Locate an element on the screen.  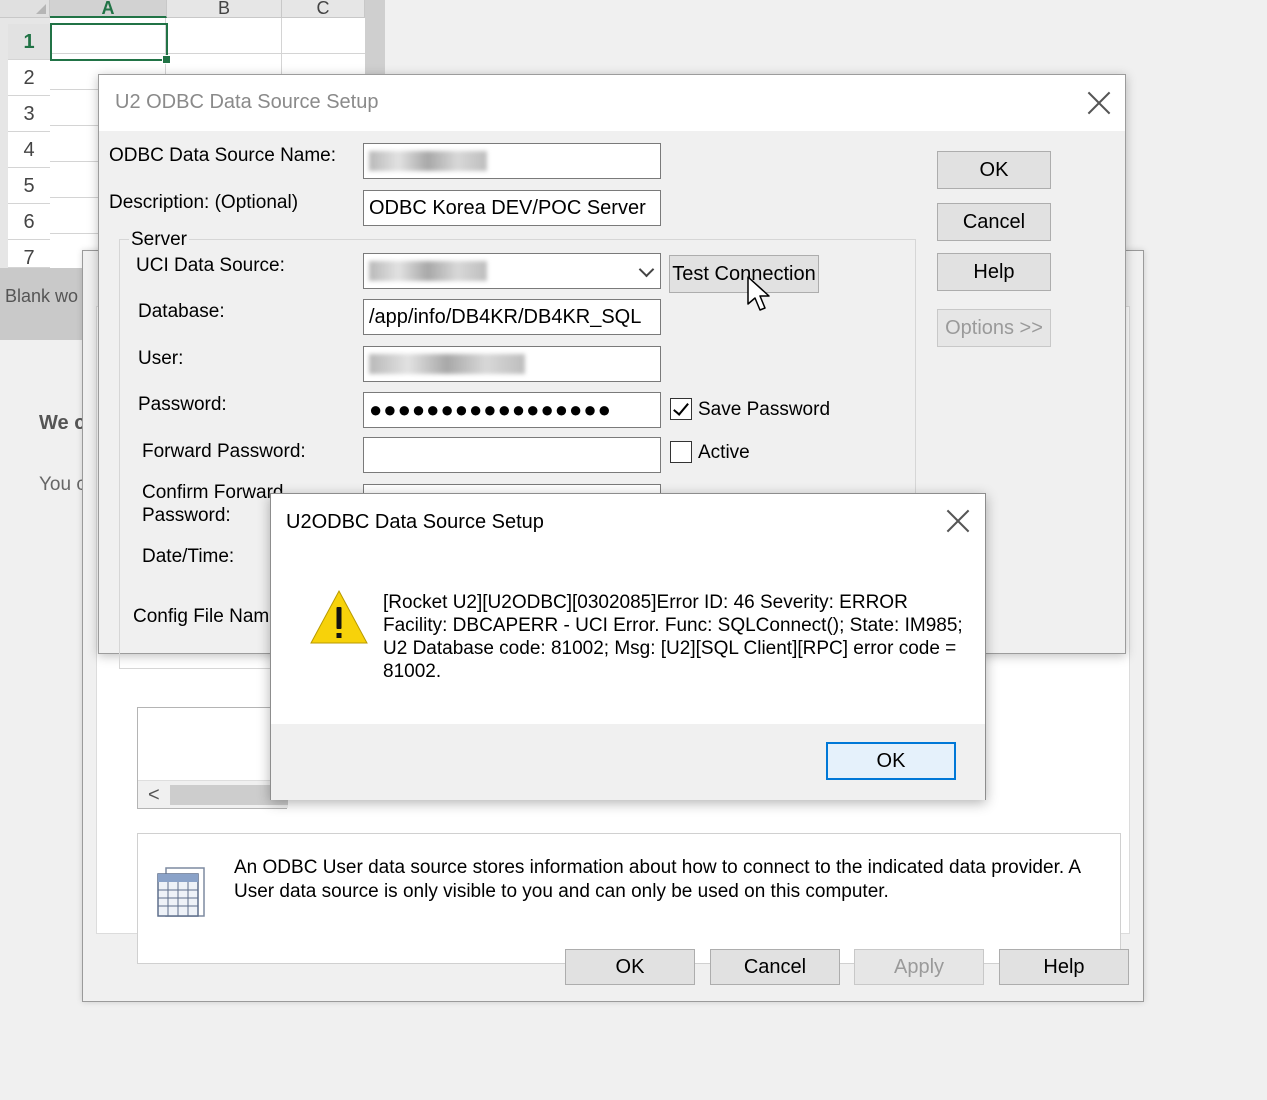
password-input: ●●●●●●●●●●●●●●●●● is located at coordinates (512, 410).